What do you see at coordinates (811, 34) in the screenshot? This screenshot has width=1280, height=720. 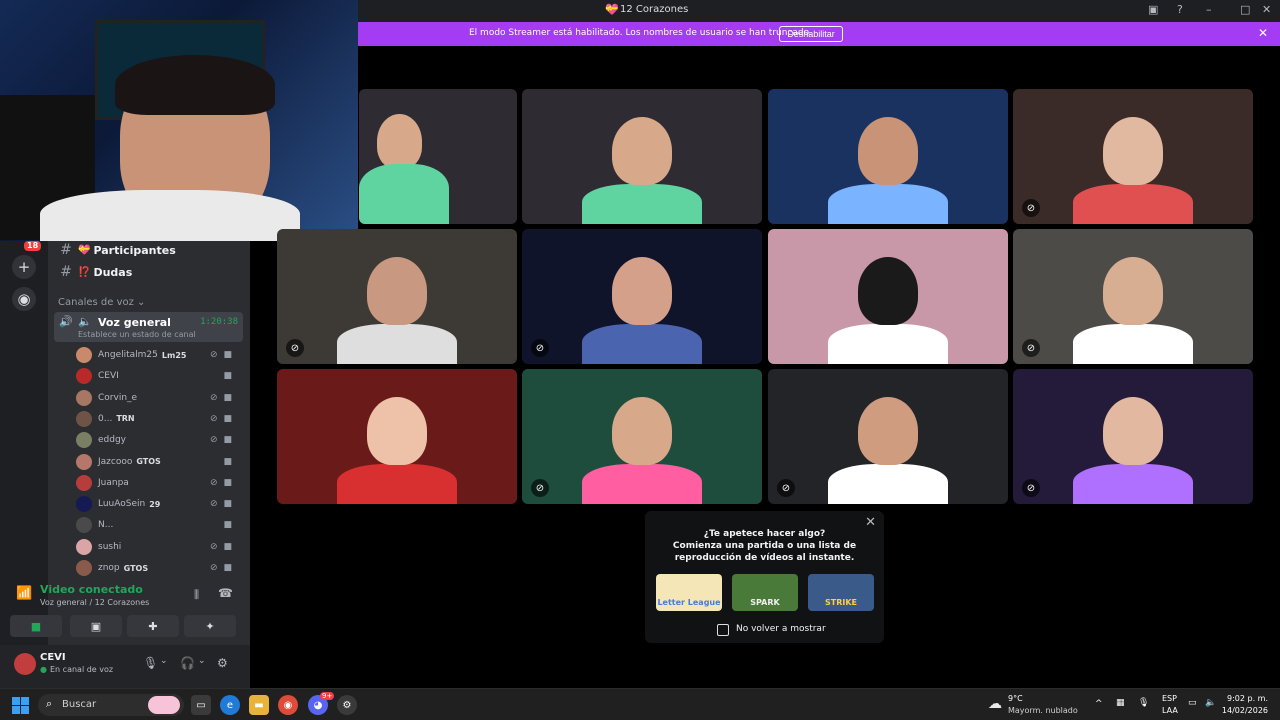 I see `disable-streamer-button: Deshabilitar` at bounding box center [811, 34].